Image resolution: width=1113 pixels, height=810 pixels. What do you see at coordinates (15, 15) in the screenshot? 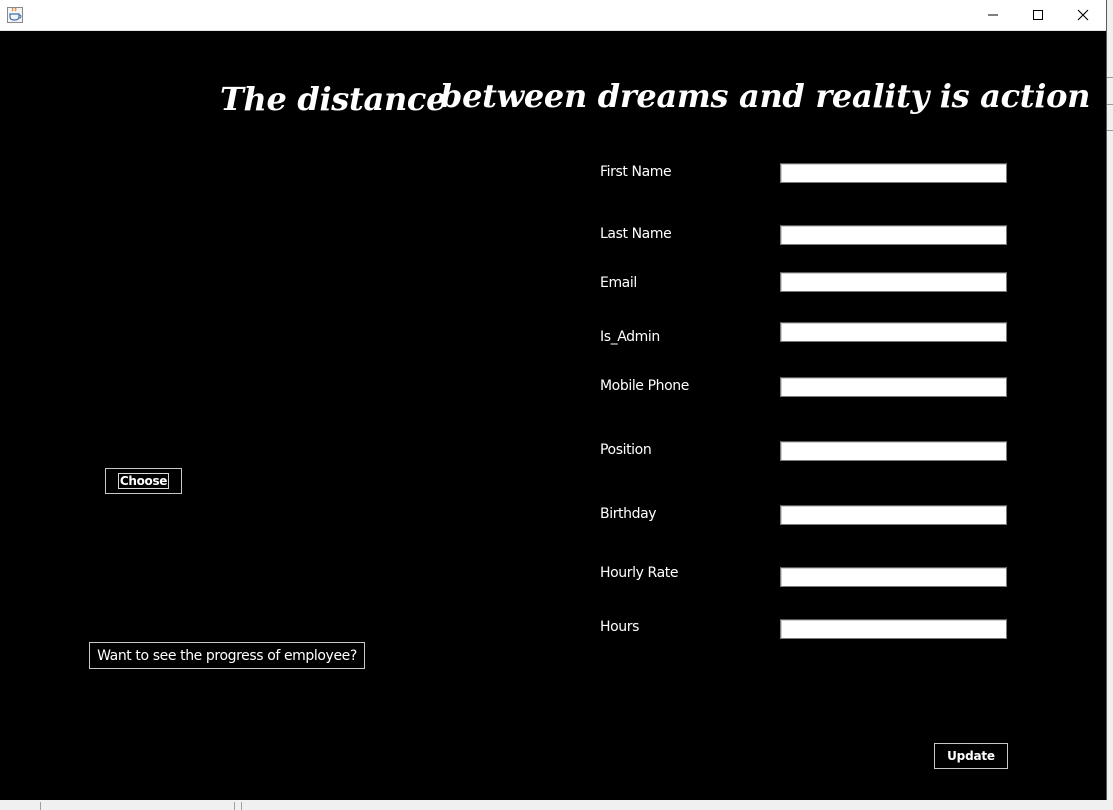
I see `java-icon` at bounding box center [15, 15].